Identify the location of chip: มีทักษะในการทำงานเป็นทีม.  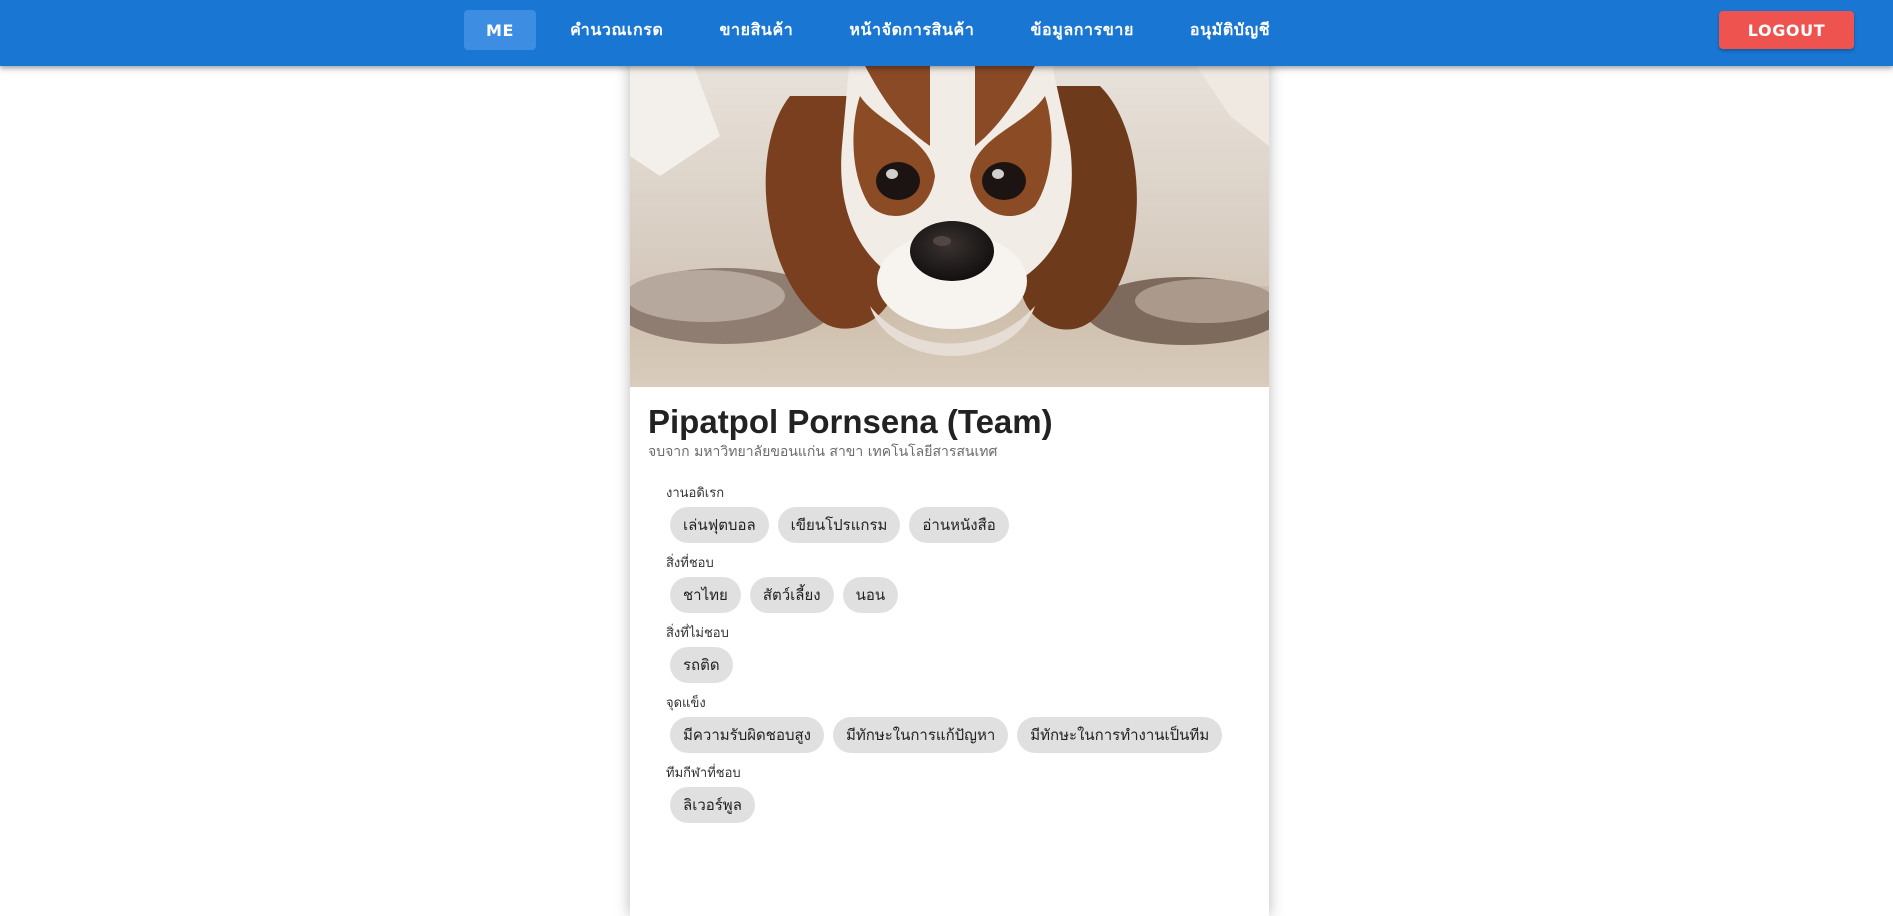
(1120, 735).